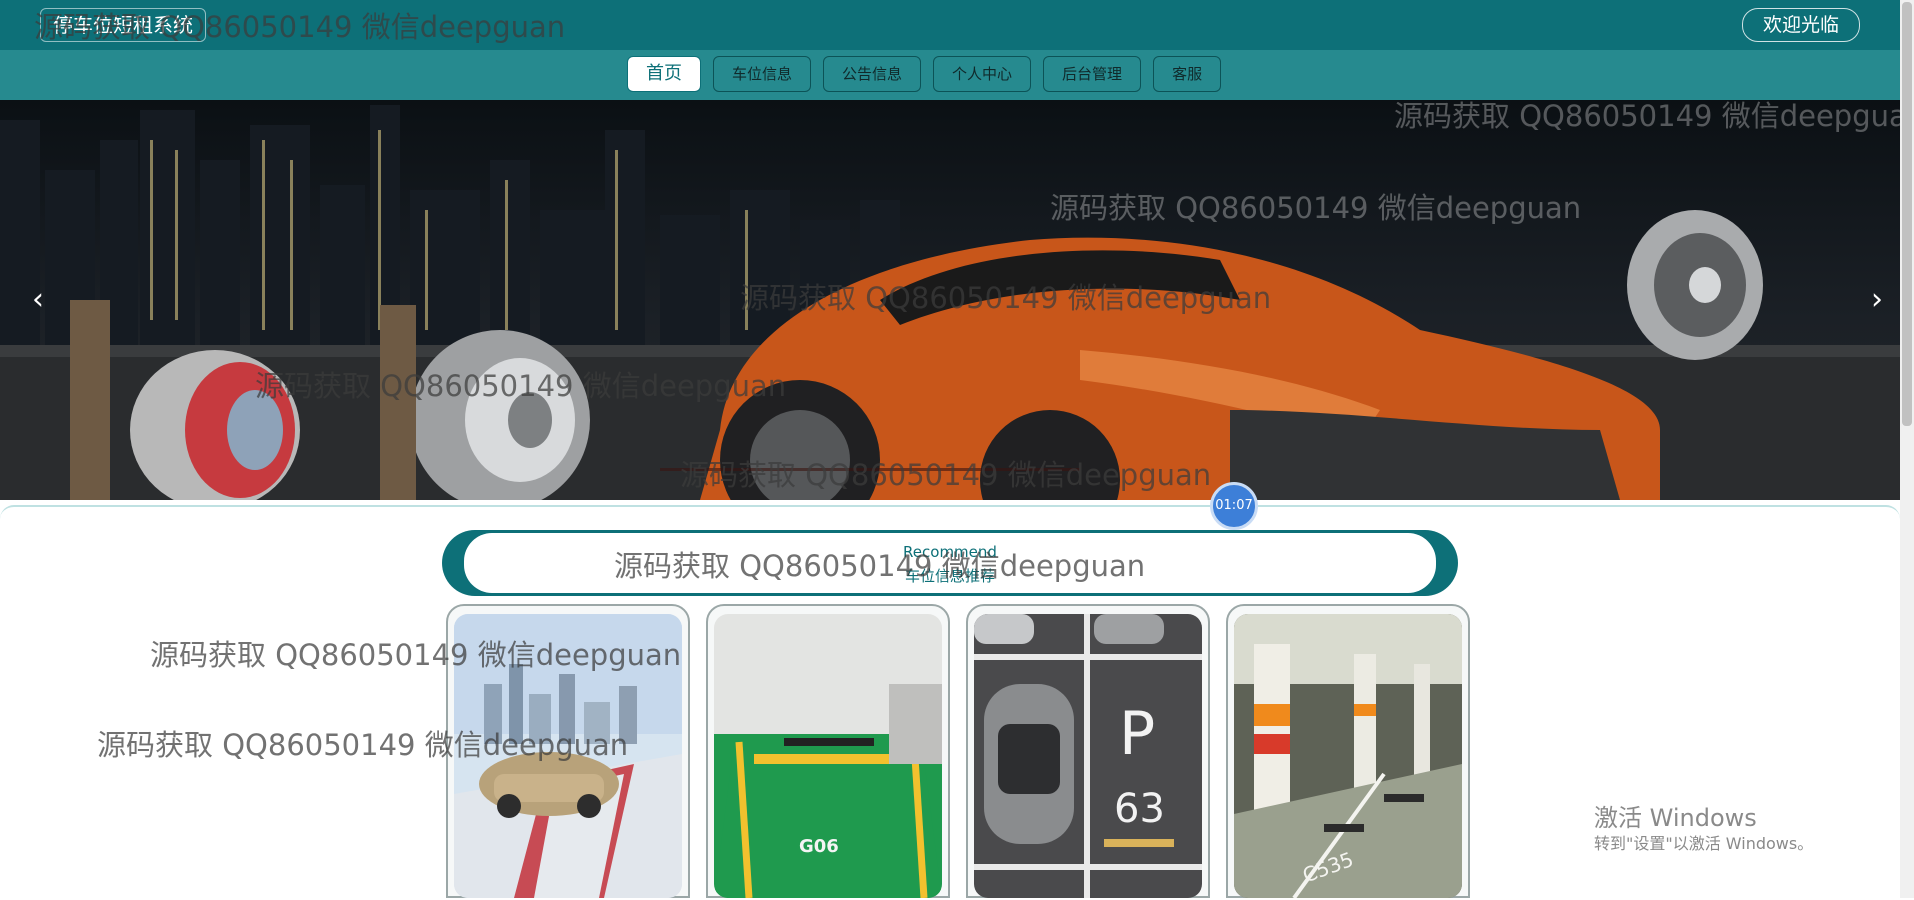 The image size is (1914, 900). I want to click on nav-item-personal-center: 个人中心, so click(982, 74).